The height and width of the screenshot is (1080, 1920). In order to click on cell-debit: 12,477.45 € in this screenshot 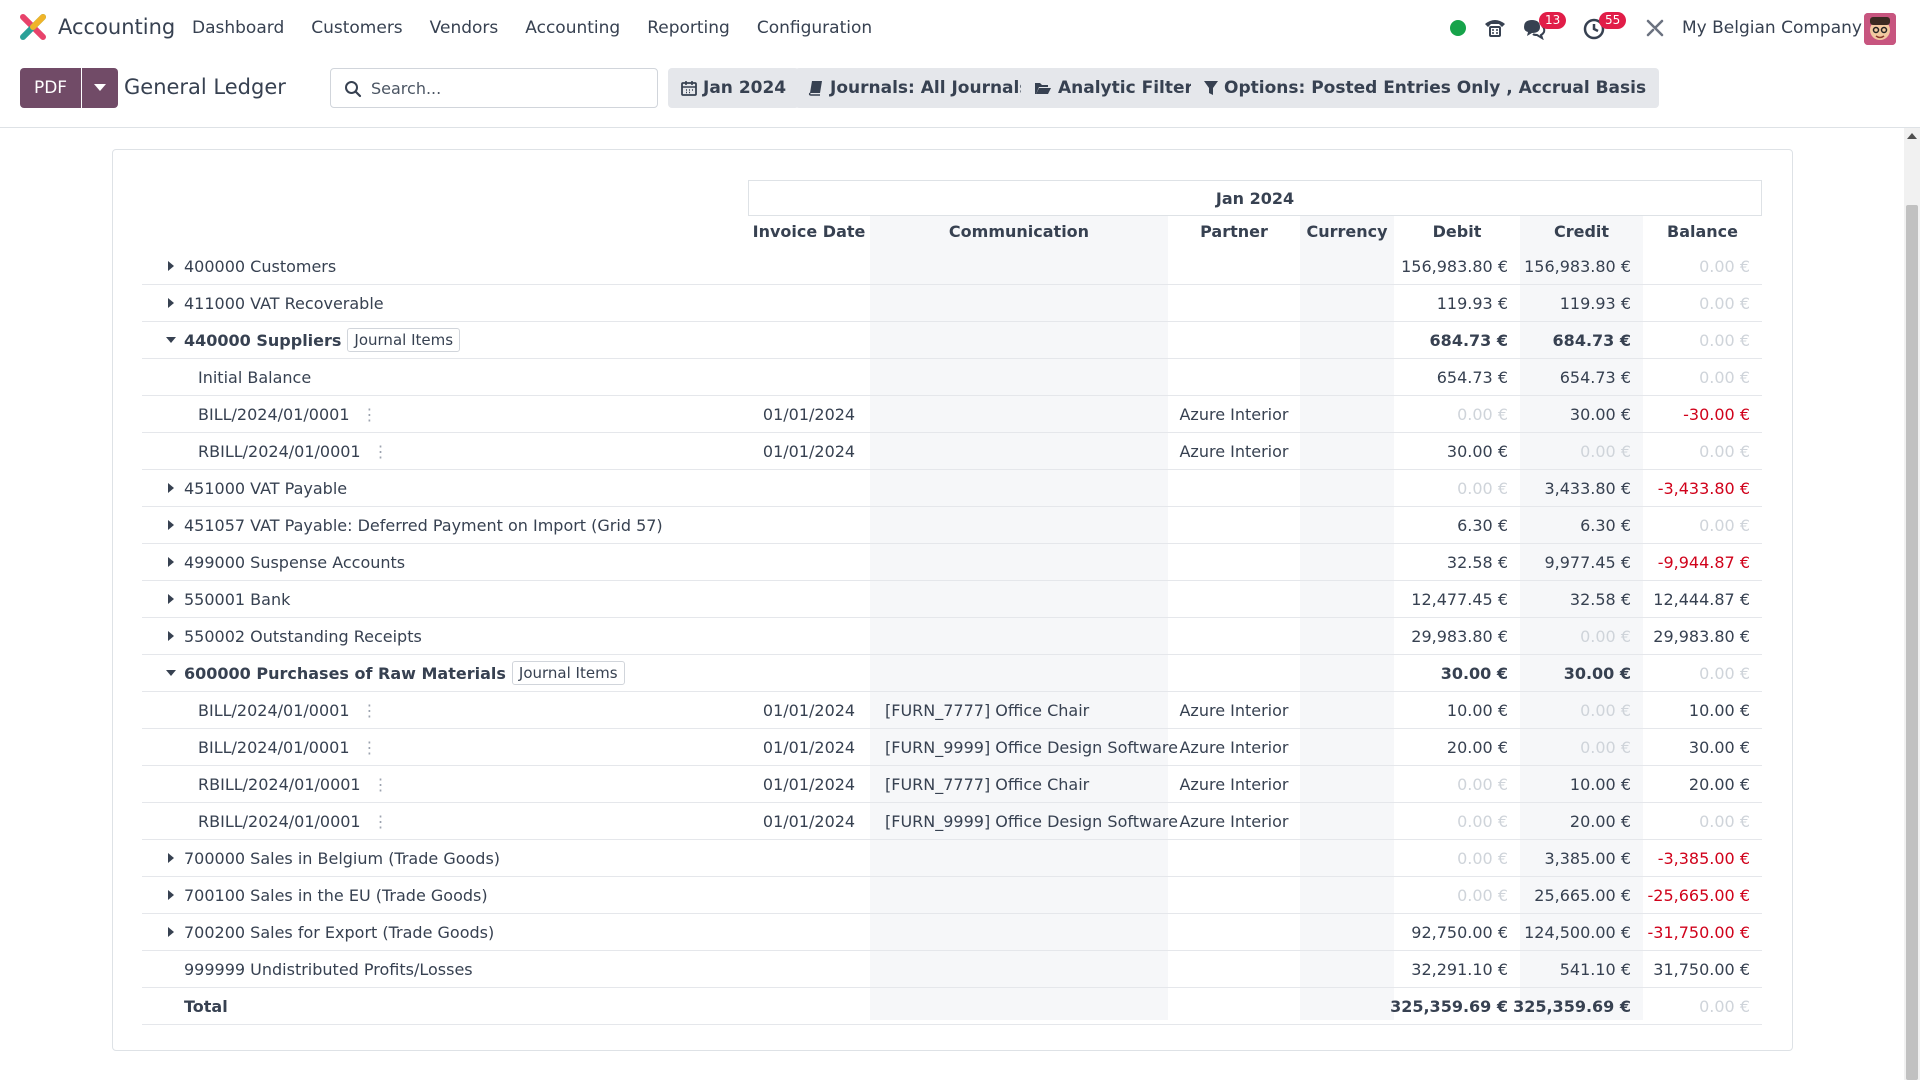, I will do `click(1459, 599)`.